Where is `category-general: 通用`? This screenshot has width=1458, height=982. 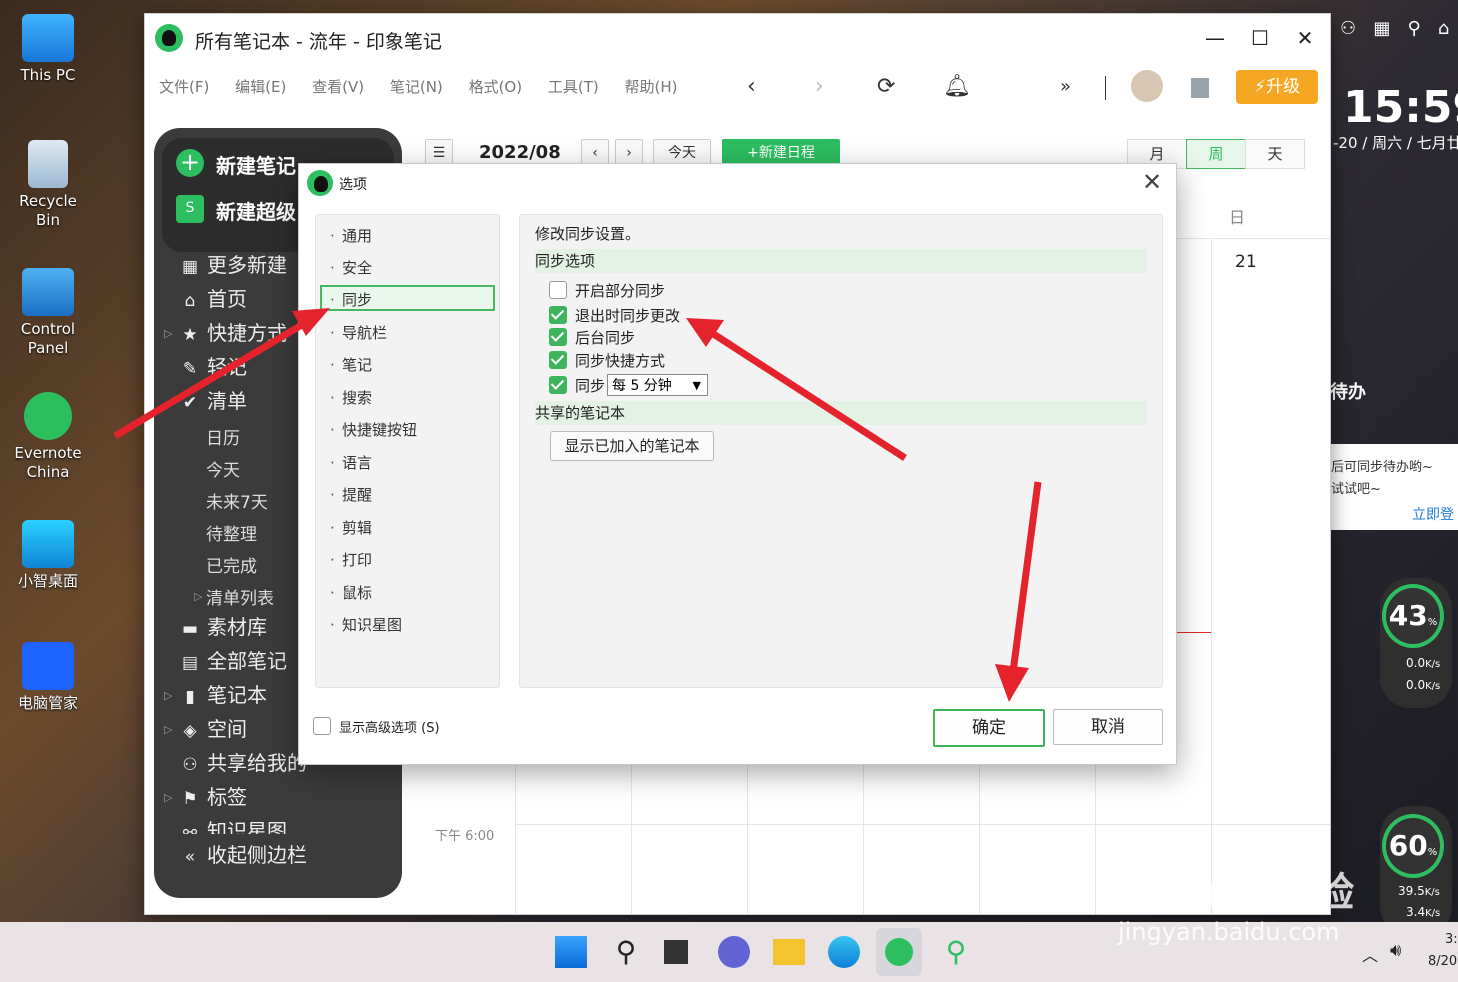
category-general: 通用 is located at coordinates (409, 236).